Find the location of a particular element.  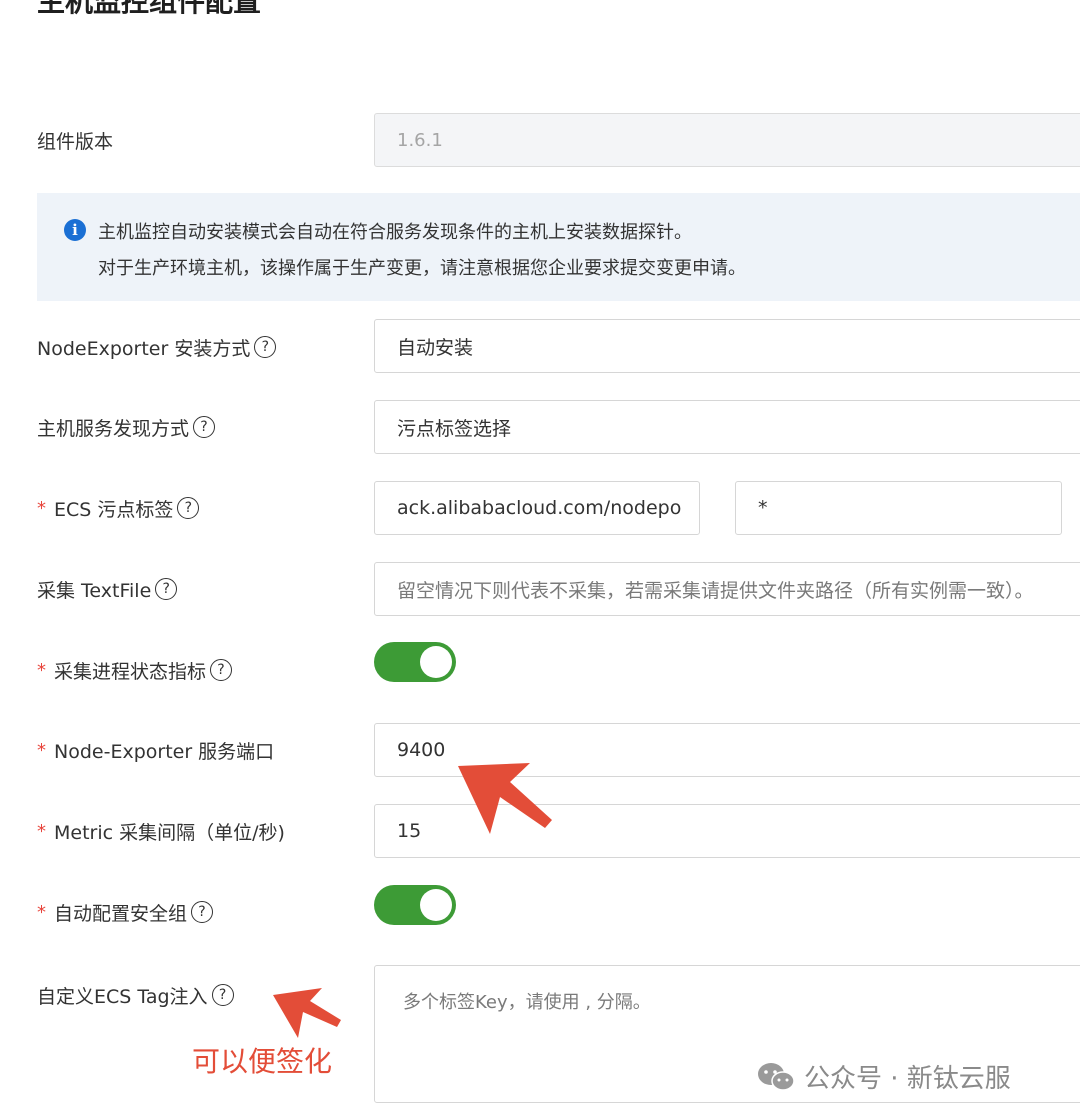

page-title: 主机监控组件配置 is located at coordinates (149, 9).